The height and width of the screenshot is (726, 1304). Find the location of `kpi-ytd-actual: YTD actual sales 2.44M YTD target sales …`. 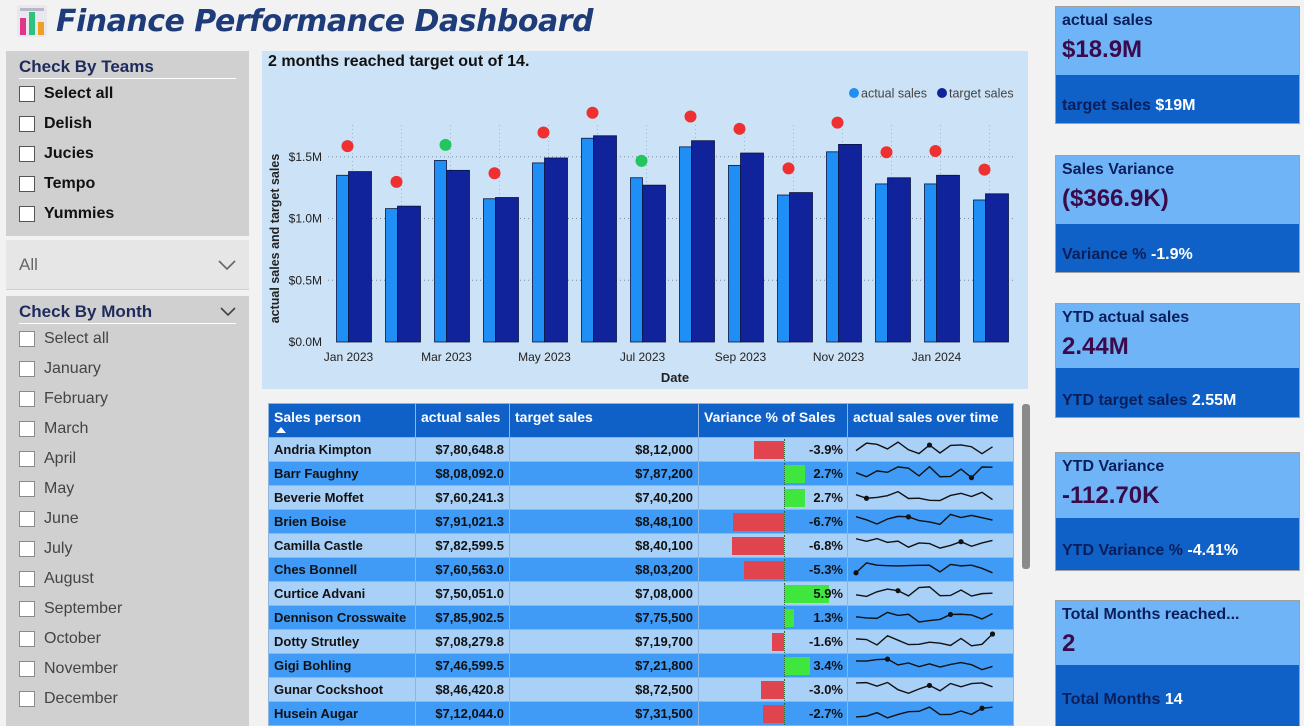

kpi-ytd-actual: YTD actual sales 2.44M YTD target sales … is located at coordinates (1177, 360).